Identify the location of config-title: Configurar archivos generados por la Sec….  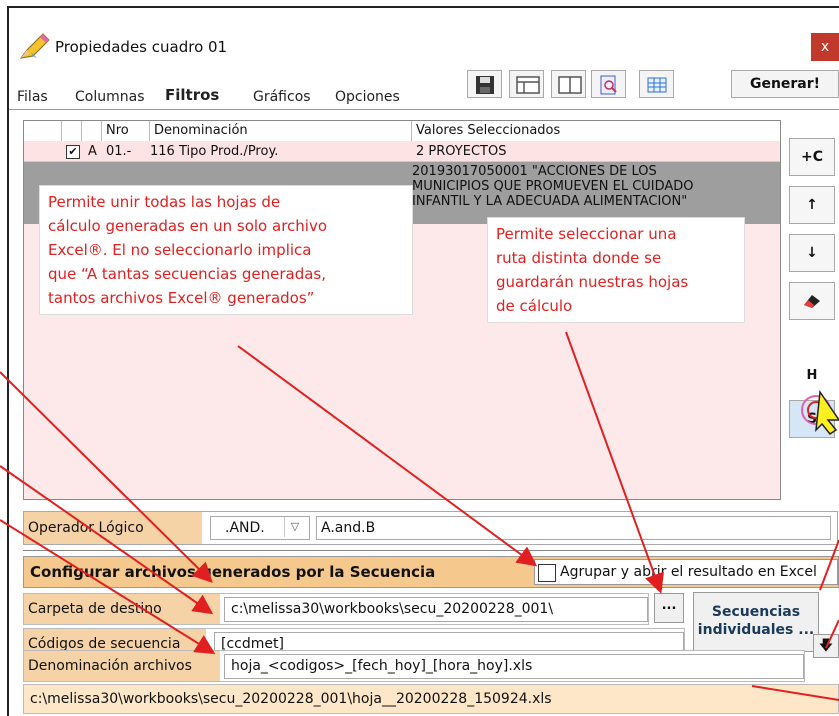
(233, 572).